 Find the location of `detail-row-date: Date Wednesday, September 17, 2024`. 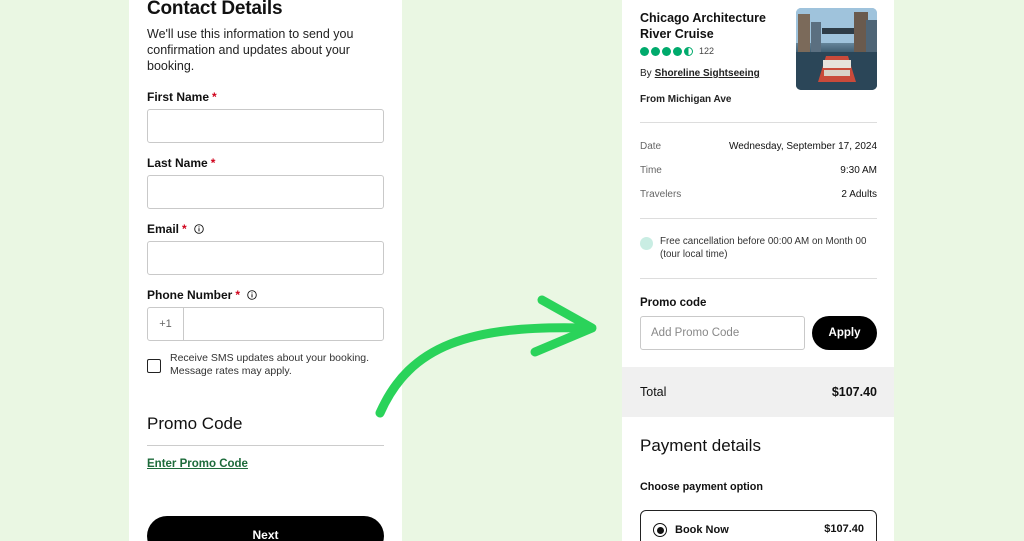

detail-row-date: Date Wednesday, September 17, 2024 is located at coordinates (758, 146).